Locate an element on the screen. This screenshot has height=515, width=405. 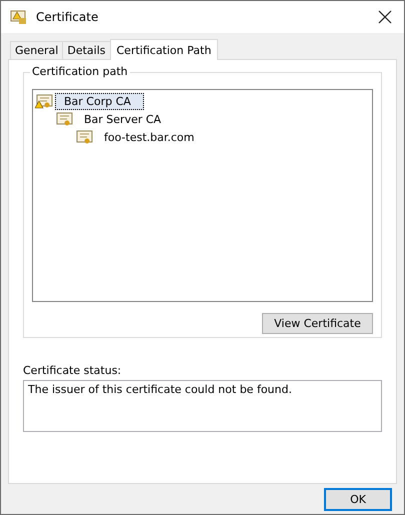
group-label: Certification path is located at coordinates (80, 71).